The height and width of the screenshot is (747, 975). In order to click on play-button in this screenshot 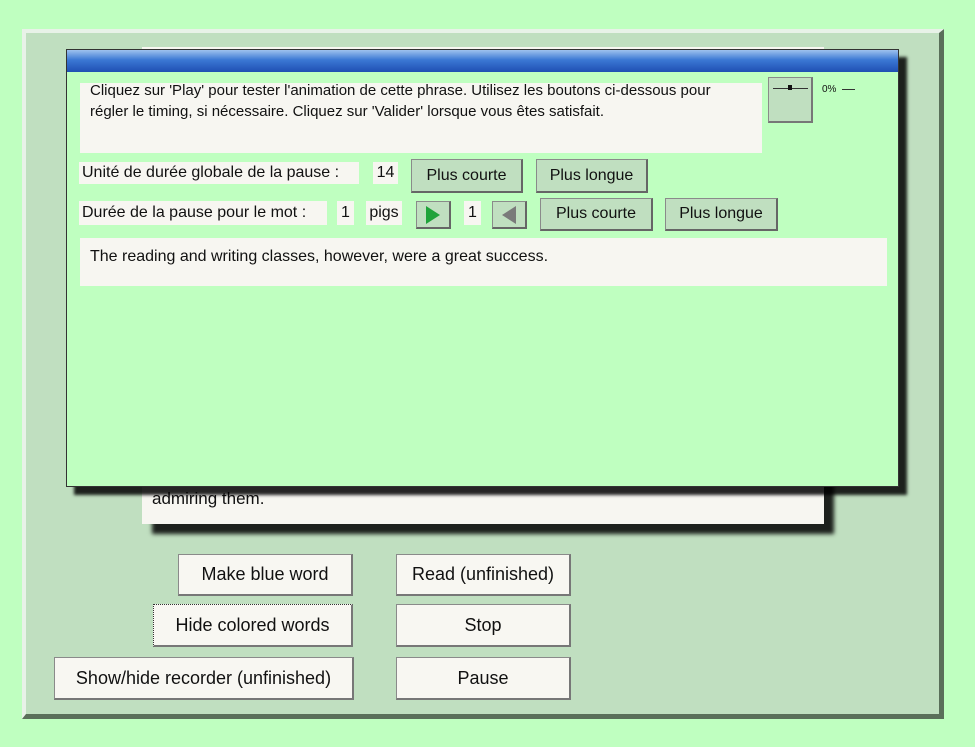, I will do `click(433, 215)`.